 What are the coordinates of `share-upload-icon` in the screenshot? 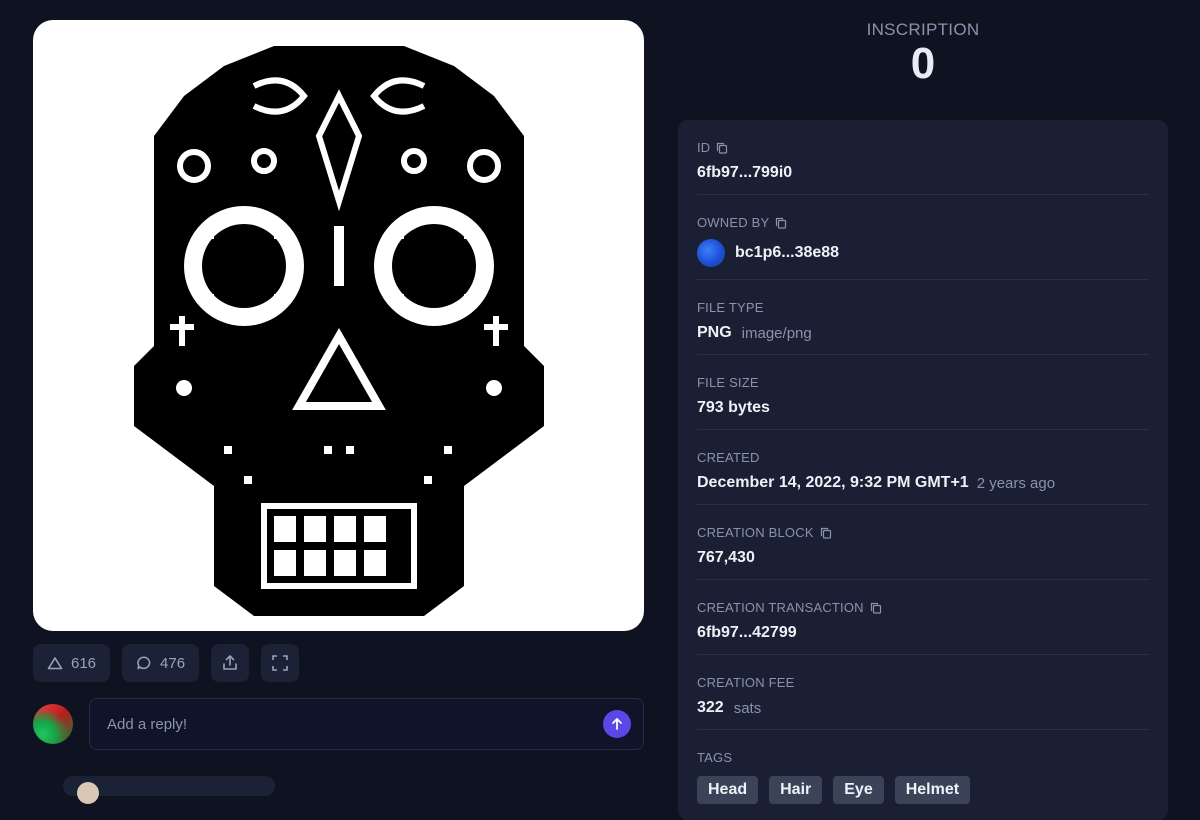 It's located at (230, 662).